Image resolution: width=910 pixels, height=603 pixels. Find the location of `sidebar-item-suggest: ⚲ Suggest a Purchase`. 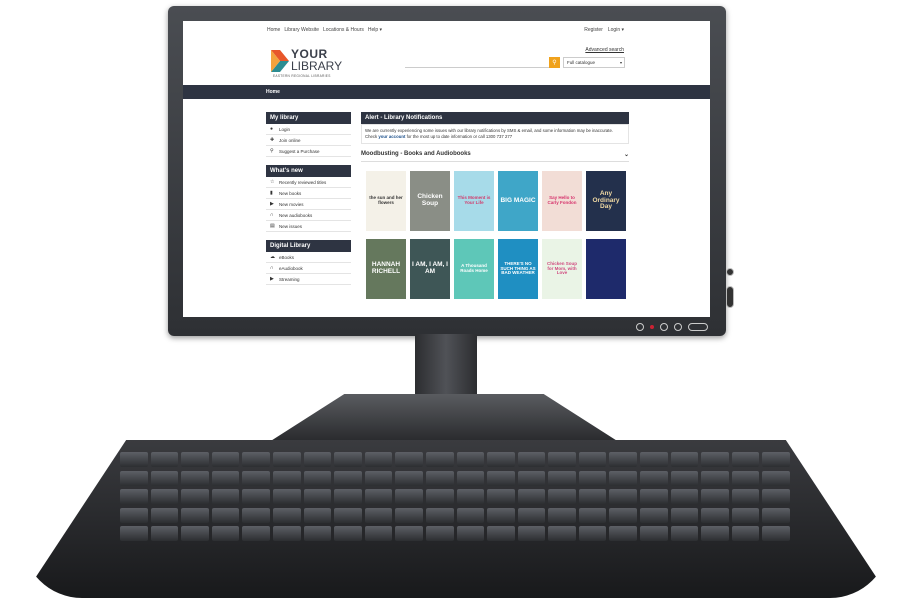

sidebar-item-suggest: ⚲ Suggest a Purchase is located at coordinates (308, 151).